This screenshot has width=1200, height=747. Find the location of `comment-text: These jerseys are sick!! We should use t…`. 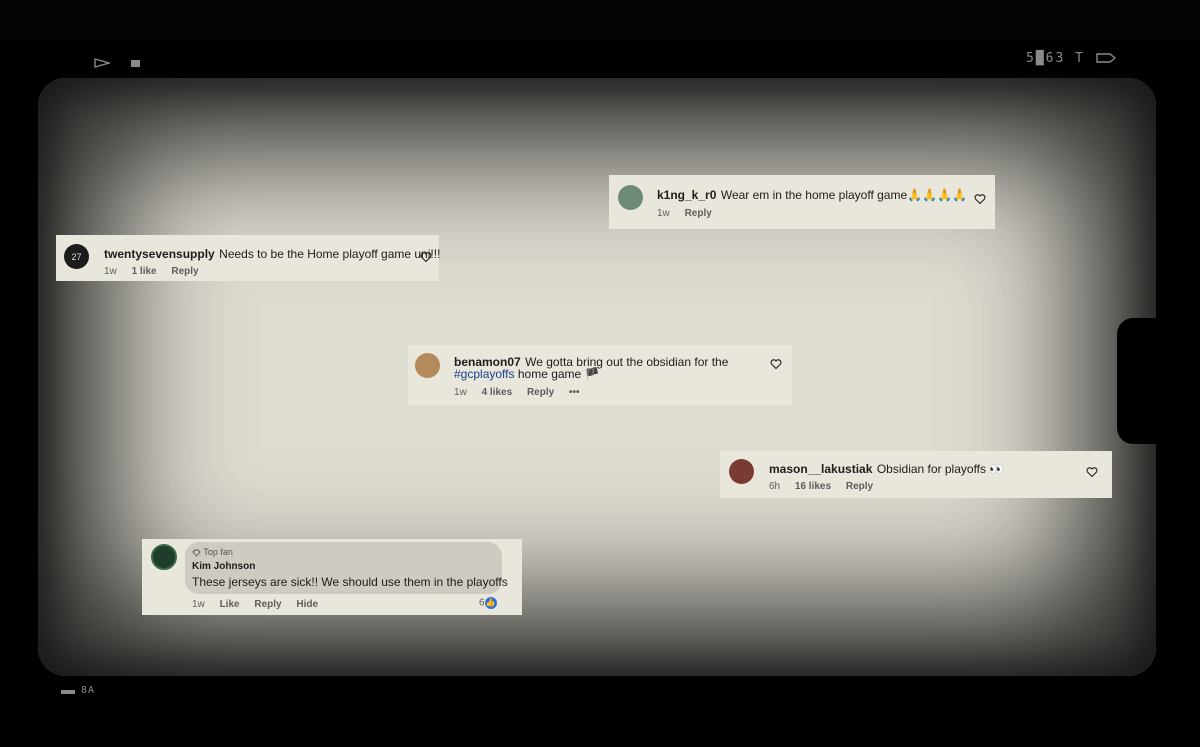

comment-text: These jerseys are sick!! We should use t… is located at coordinates (350, 582).